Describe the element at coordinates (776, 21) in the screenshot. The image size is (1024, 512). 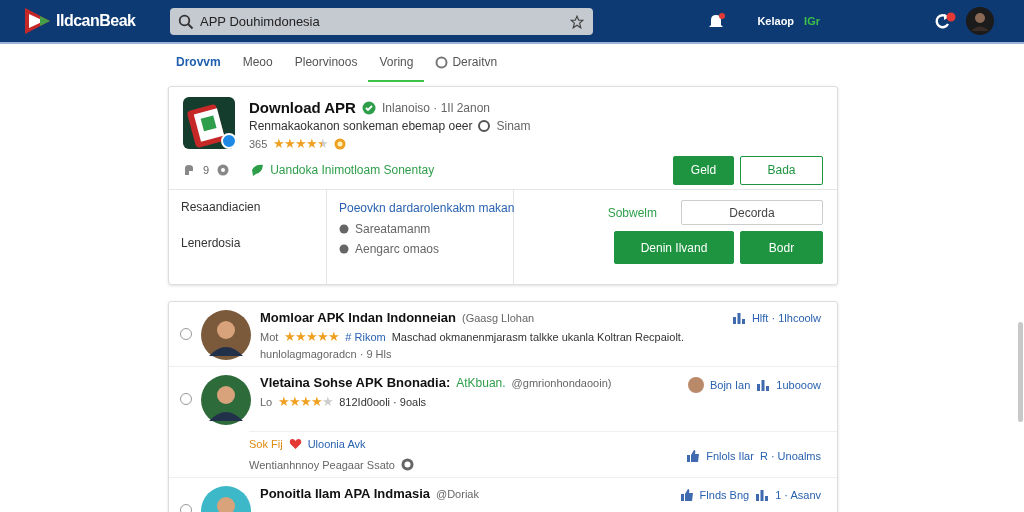
I see `user-label: Kelaop` at that location.